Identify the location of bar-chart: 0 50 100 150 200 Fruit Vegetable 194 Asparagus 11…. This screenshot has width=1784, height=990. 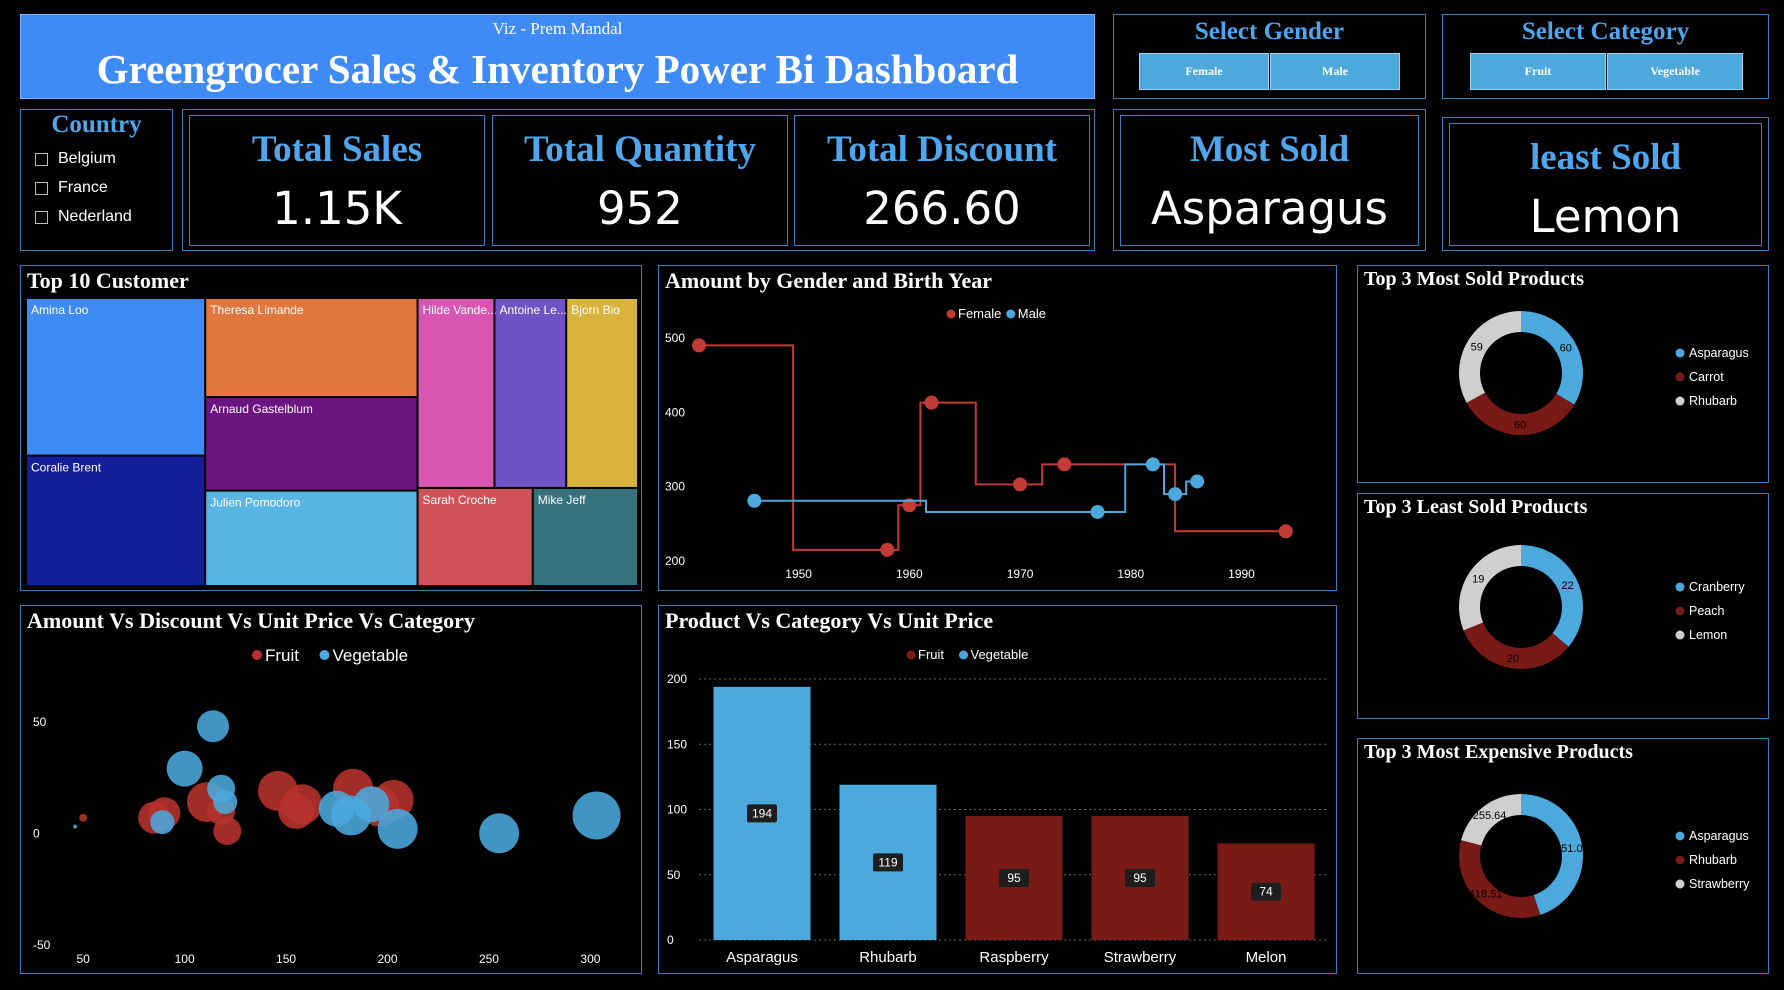
(998, 806).